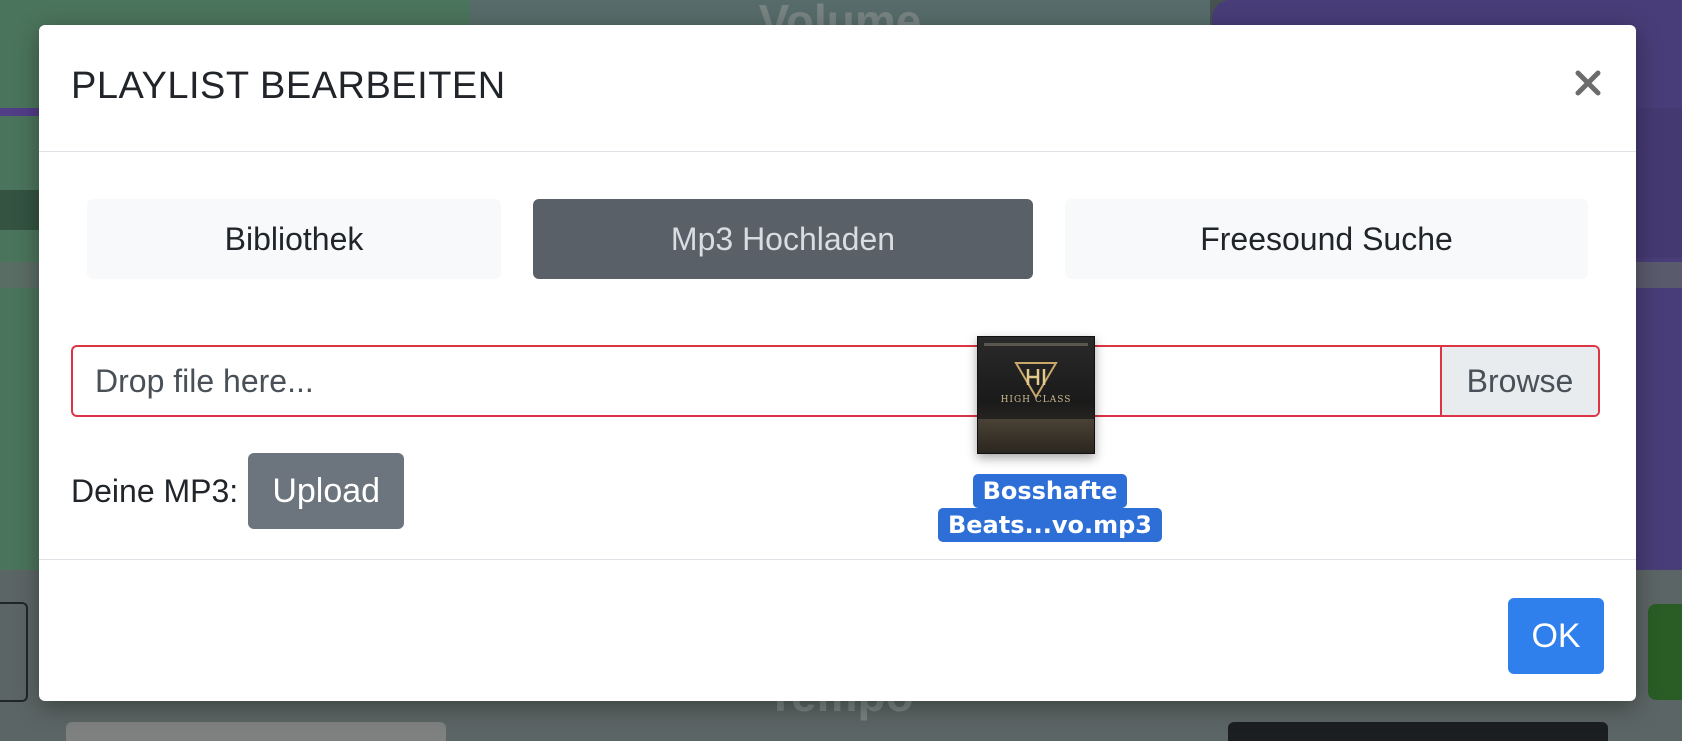 The height and width of the screenshot is (741, 1682). I want to click on mp3-label: Deine MP3:, so click(155, 490).